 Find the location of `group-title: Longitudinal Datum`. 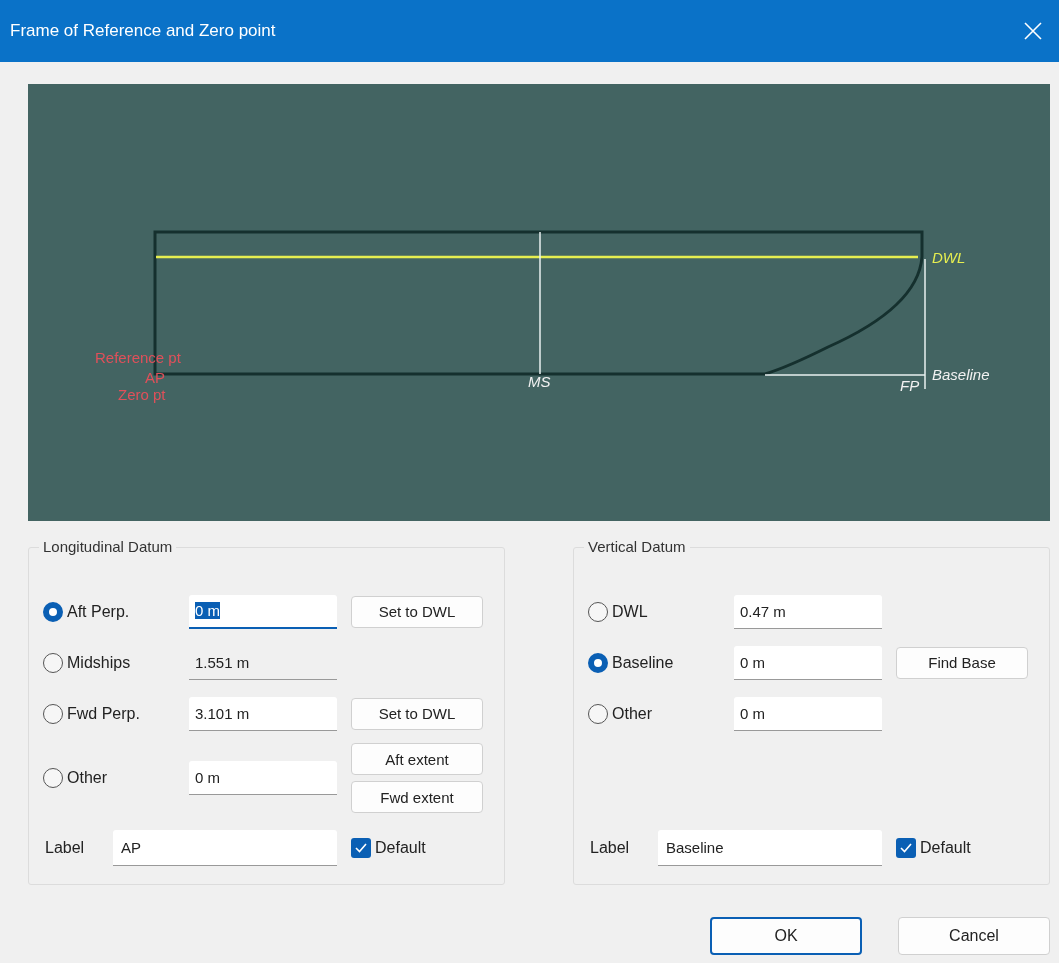

group-title: Longitudinal Datum is located at coordinates (108, 546).